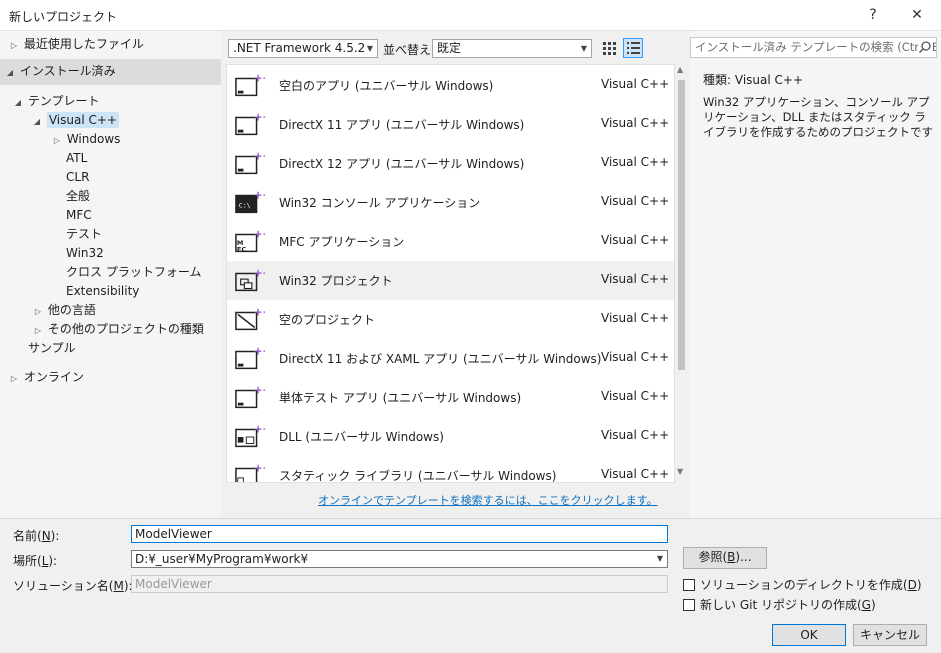 This screenshot has width=941, height=653. I want to click on window-title: 新しいプロジェクト, so click(63, 17).